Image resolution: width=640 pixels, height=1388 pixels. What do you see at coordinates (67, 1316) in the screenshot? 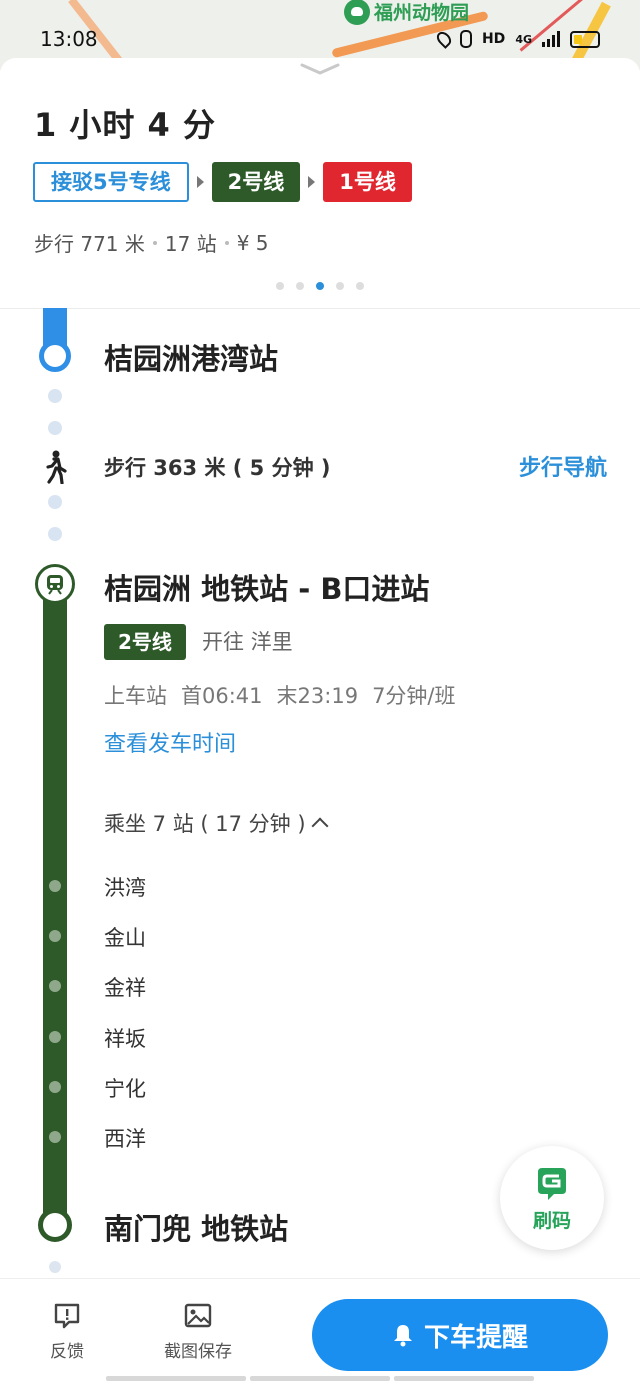
I see `feedback-icon` at bounding box center [67, 1316].